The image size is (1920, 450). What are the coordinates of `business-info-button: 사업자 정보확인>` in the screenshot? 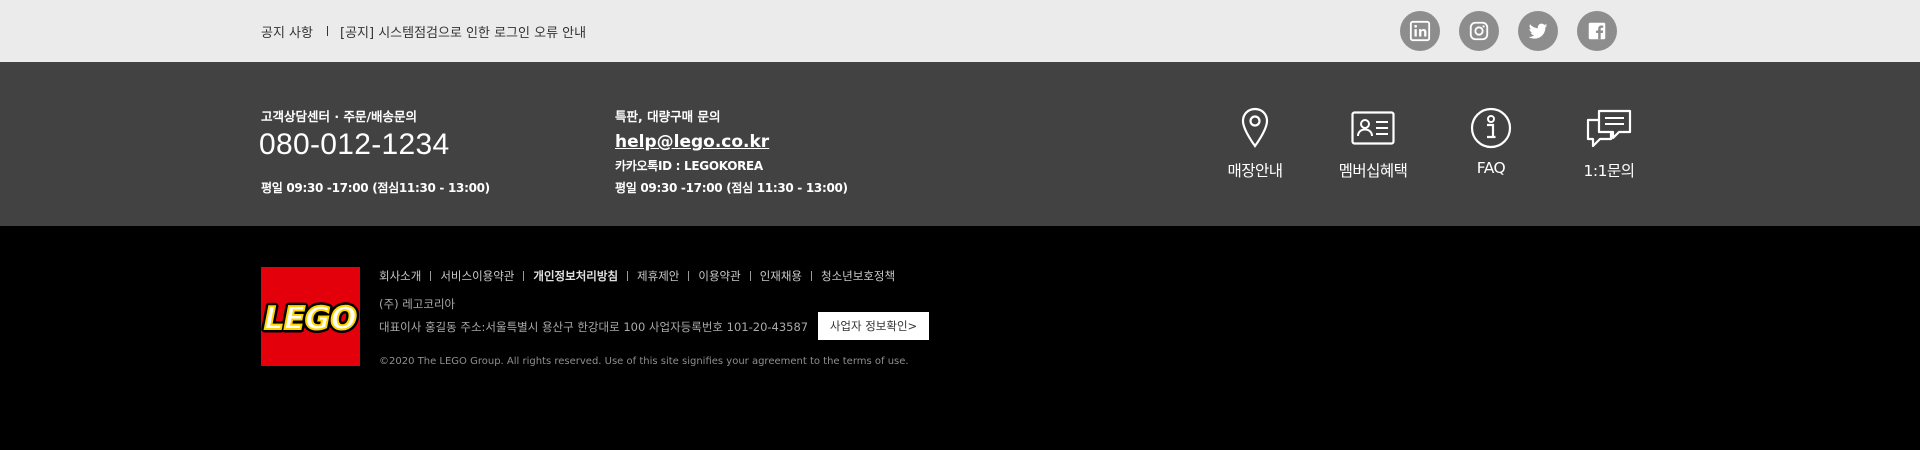 It's located at (873, 326).